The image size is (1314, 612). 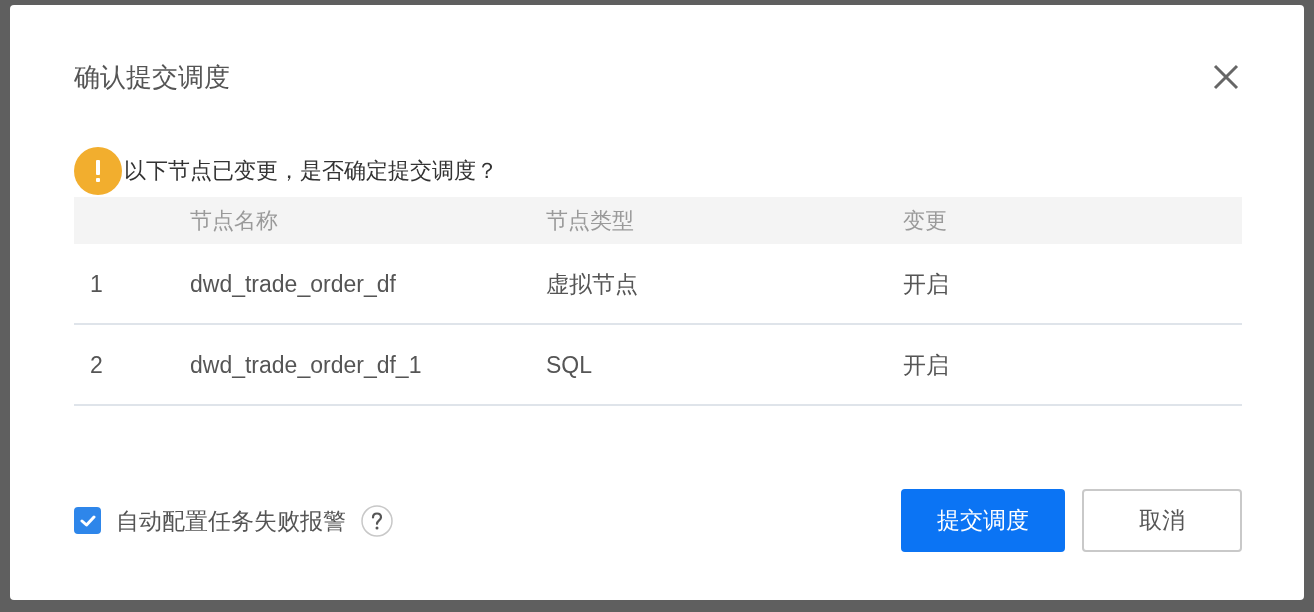 I want to click on close-button, so click(x=1226, y=77).